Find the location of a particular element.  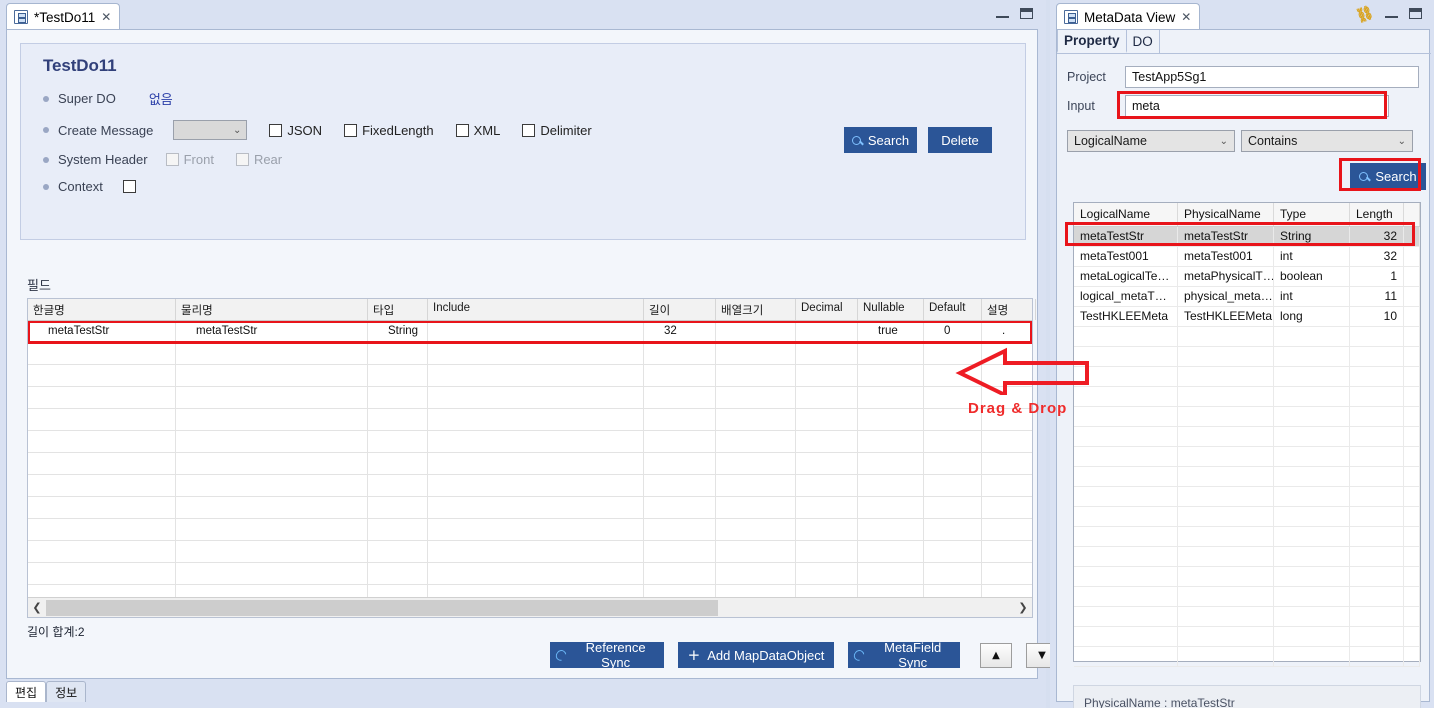

scroll-left-icon: ❮ is located at coordinates (37, 608).